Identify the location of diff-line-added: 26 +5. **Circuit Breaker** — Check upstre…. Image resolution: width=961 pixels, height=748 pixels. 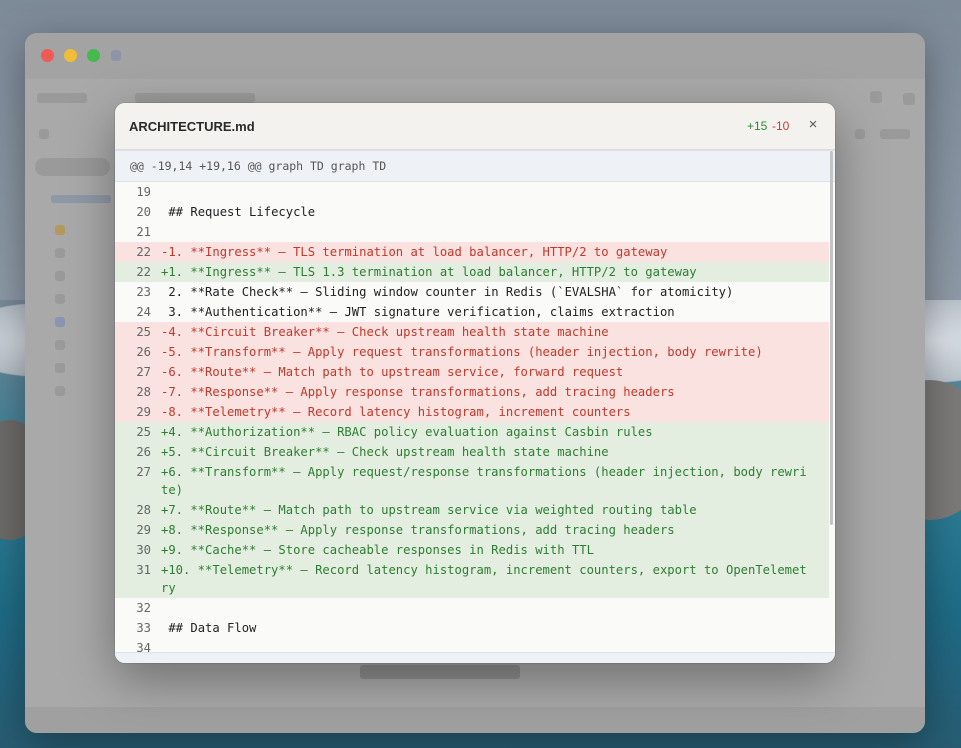
(472, 452).